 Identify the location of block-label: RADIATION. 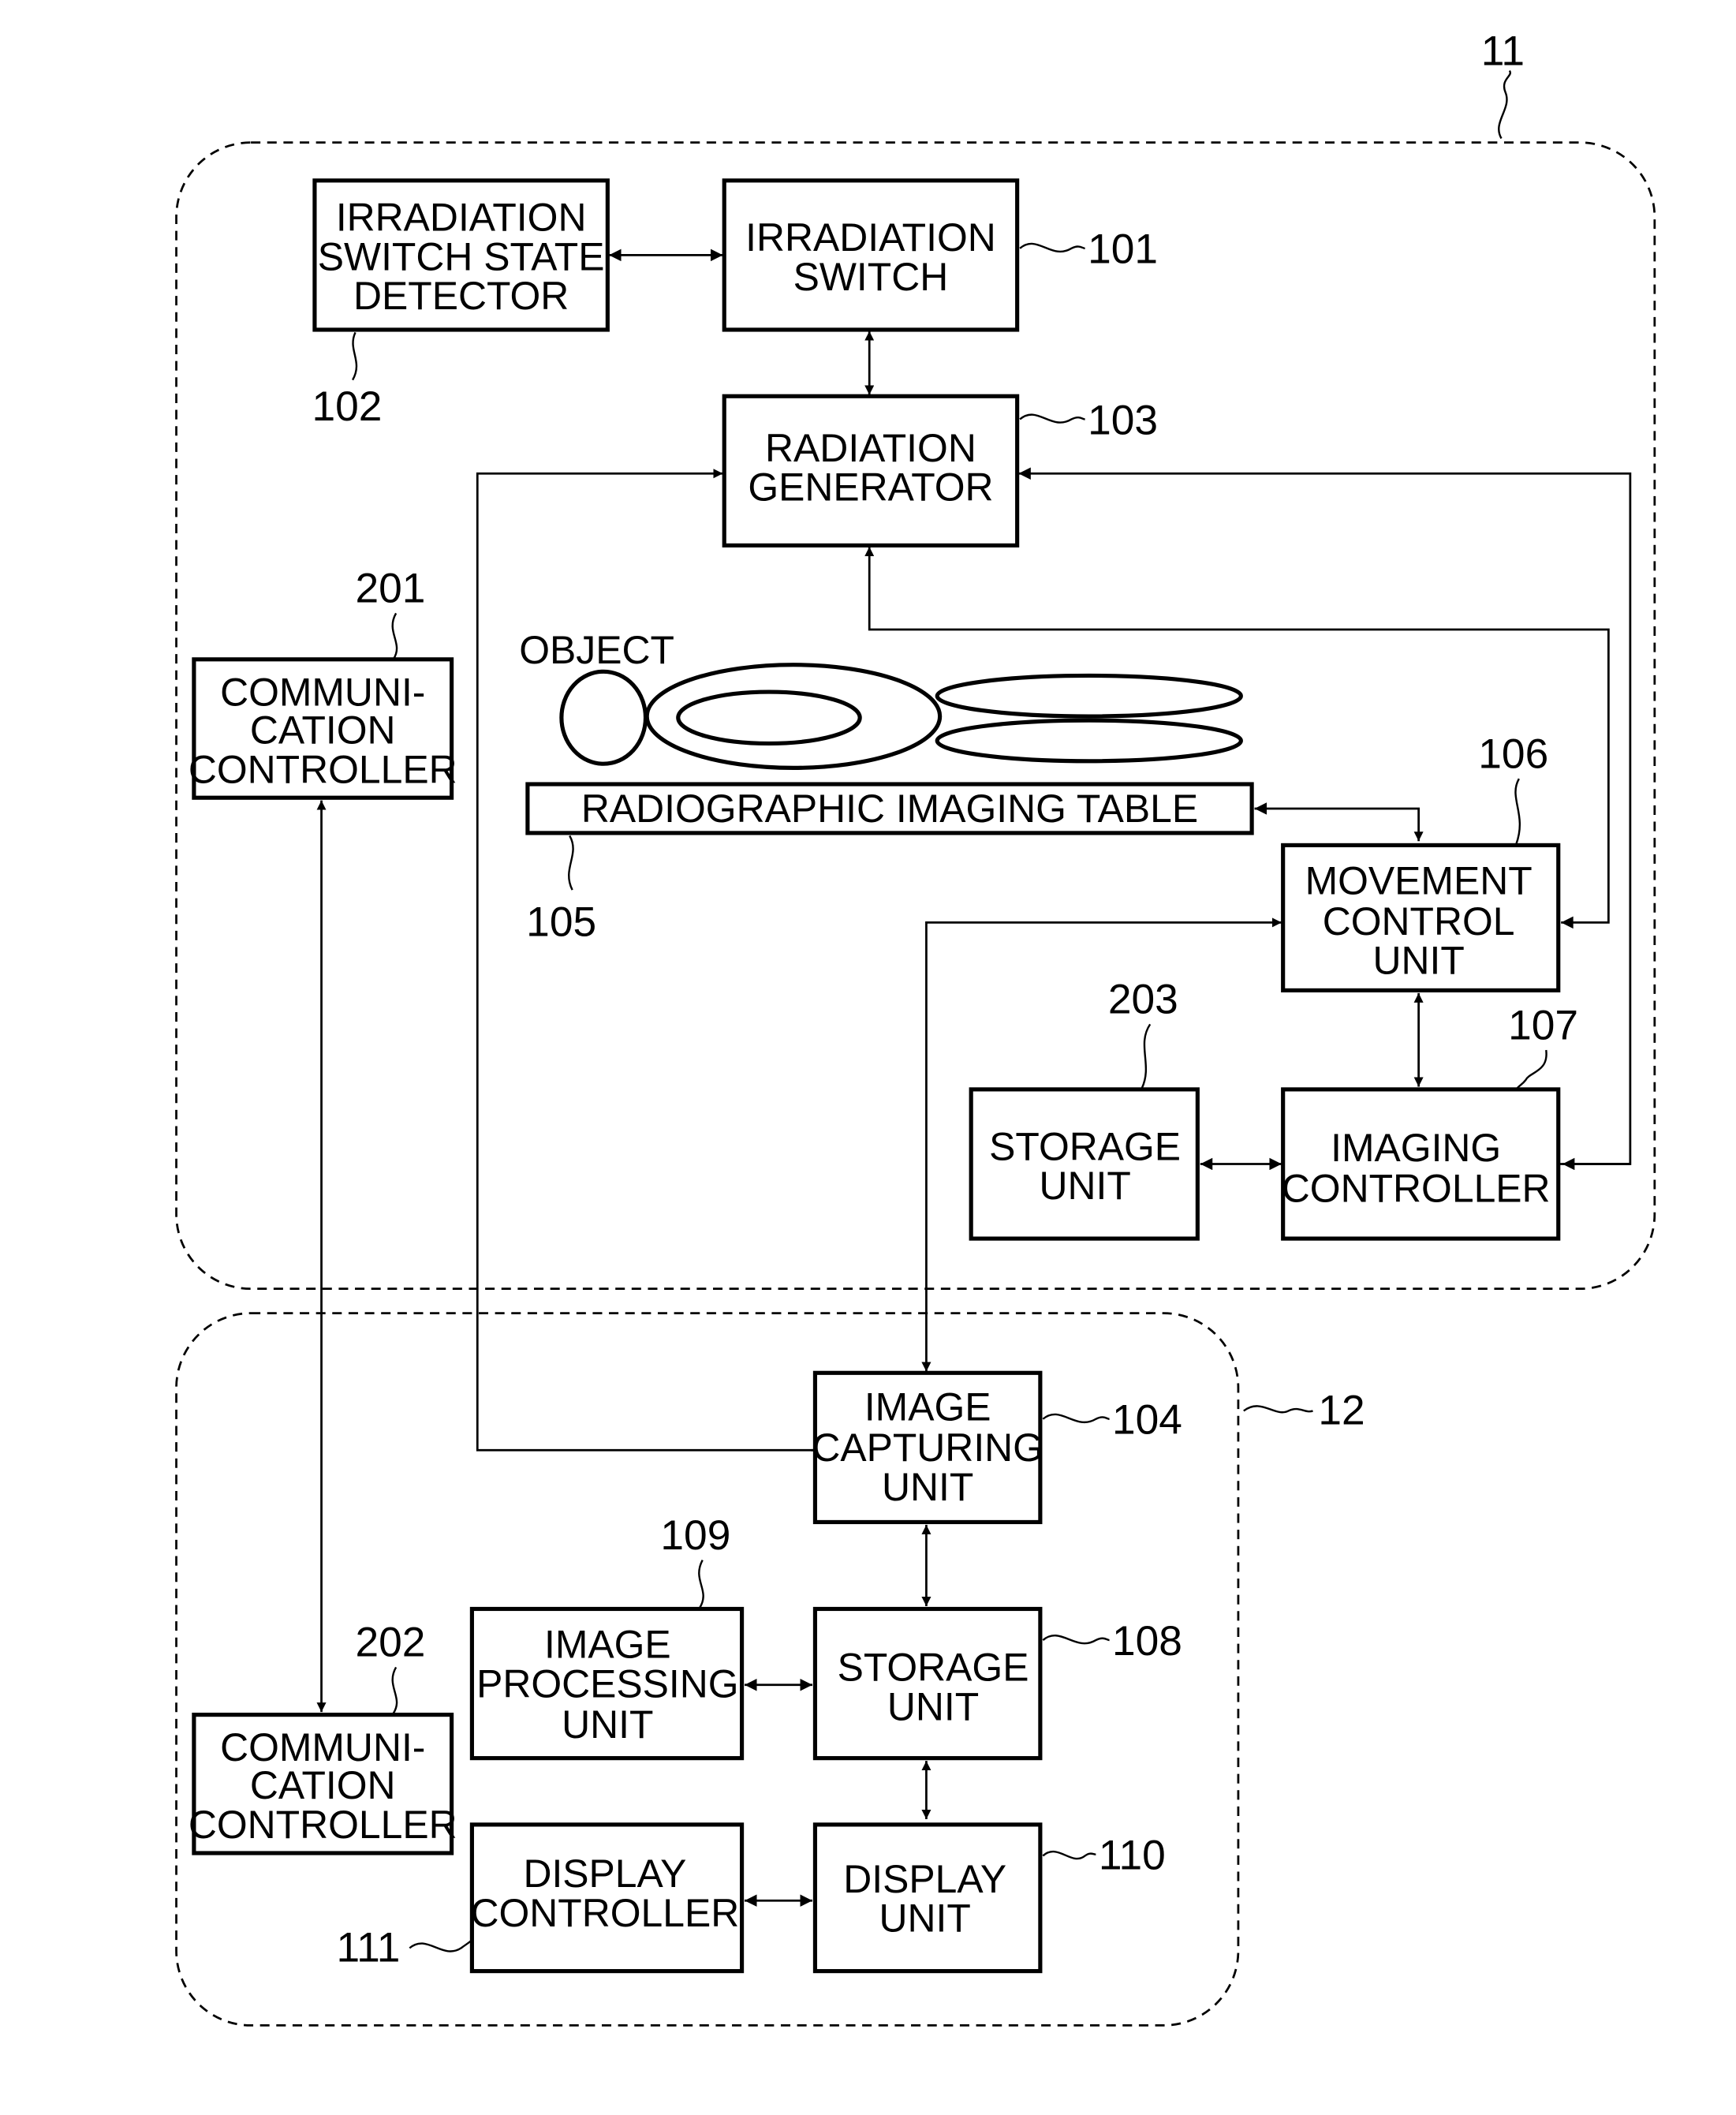
(870, 448).